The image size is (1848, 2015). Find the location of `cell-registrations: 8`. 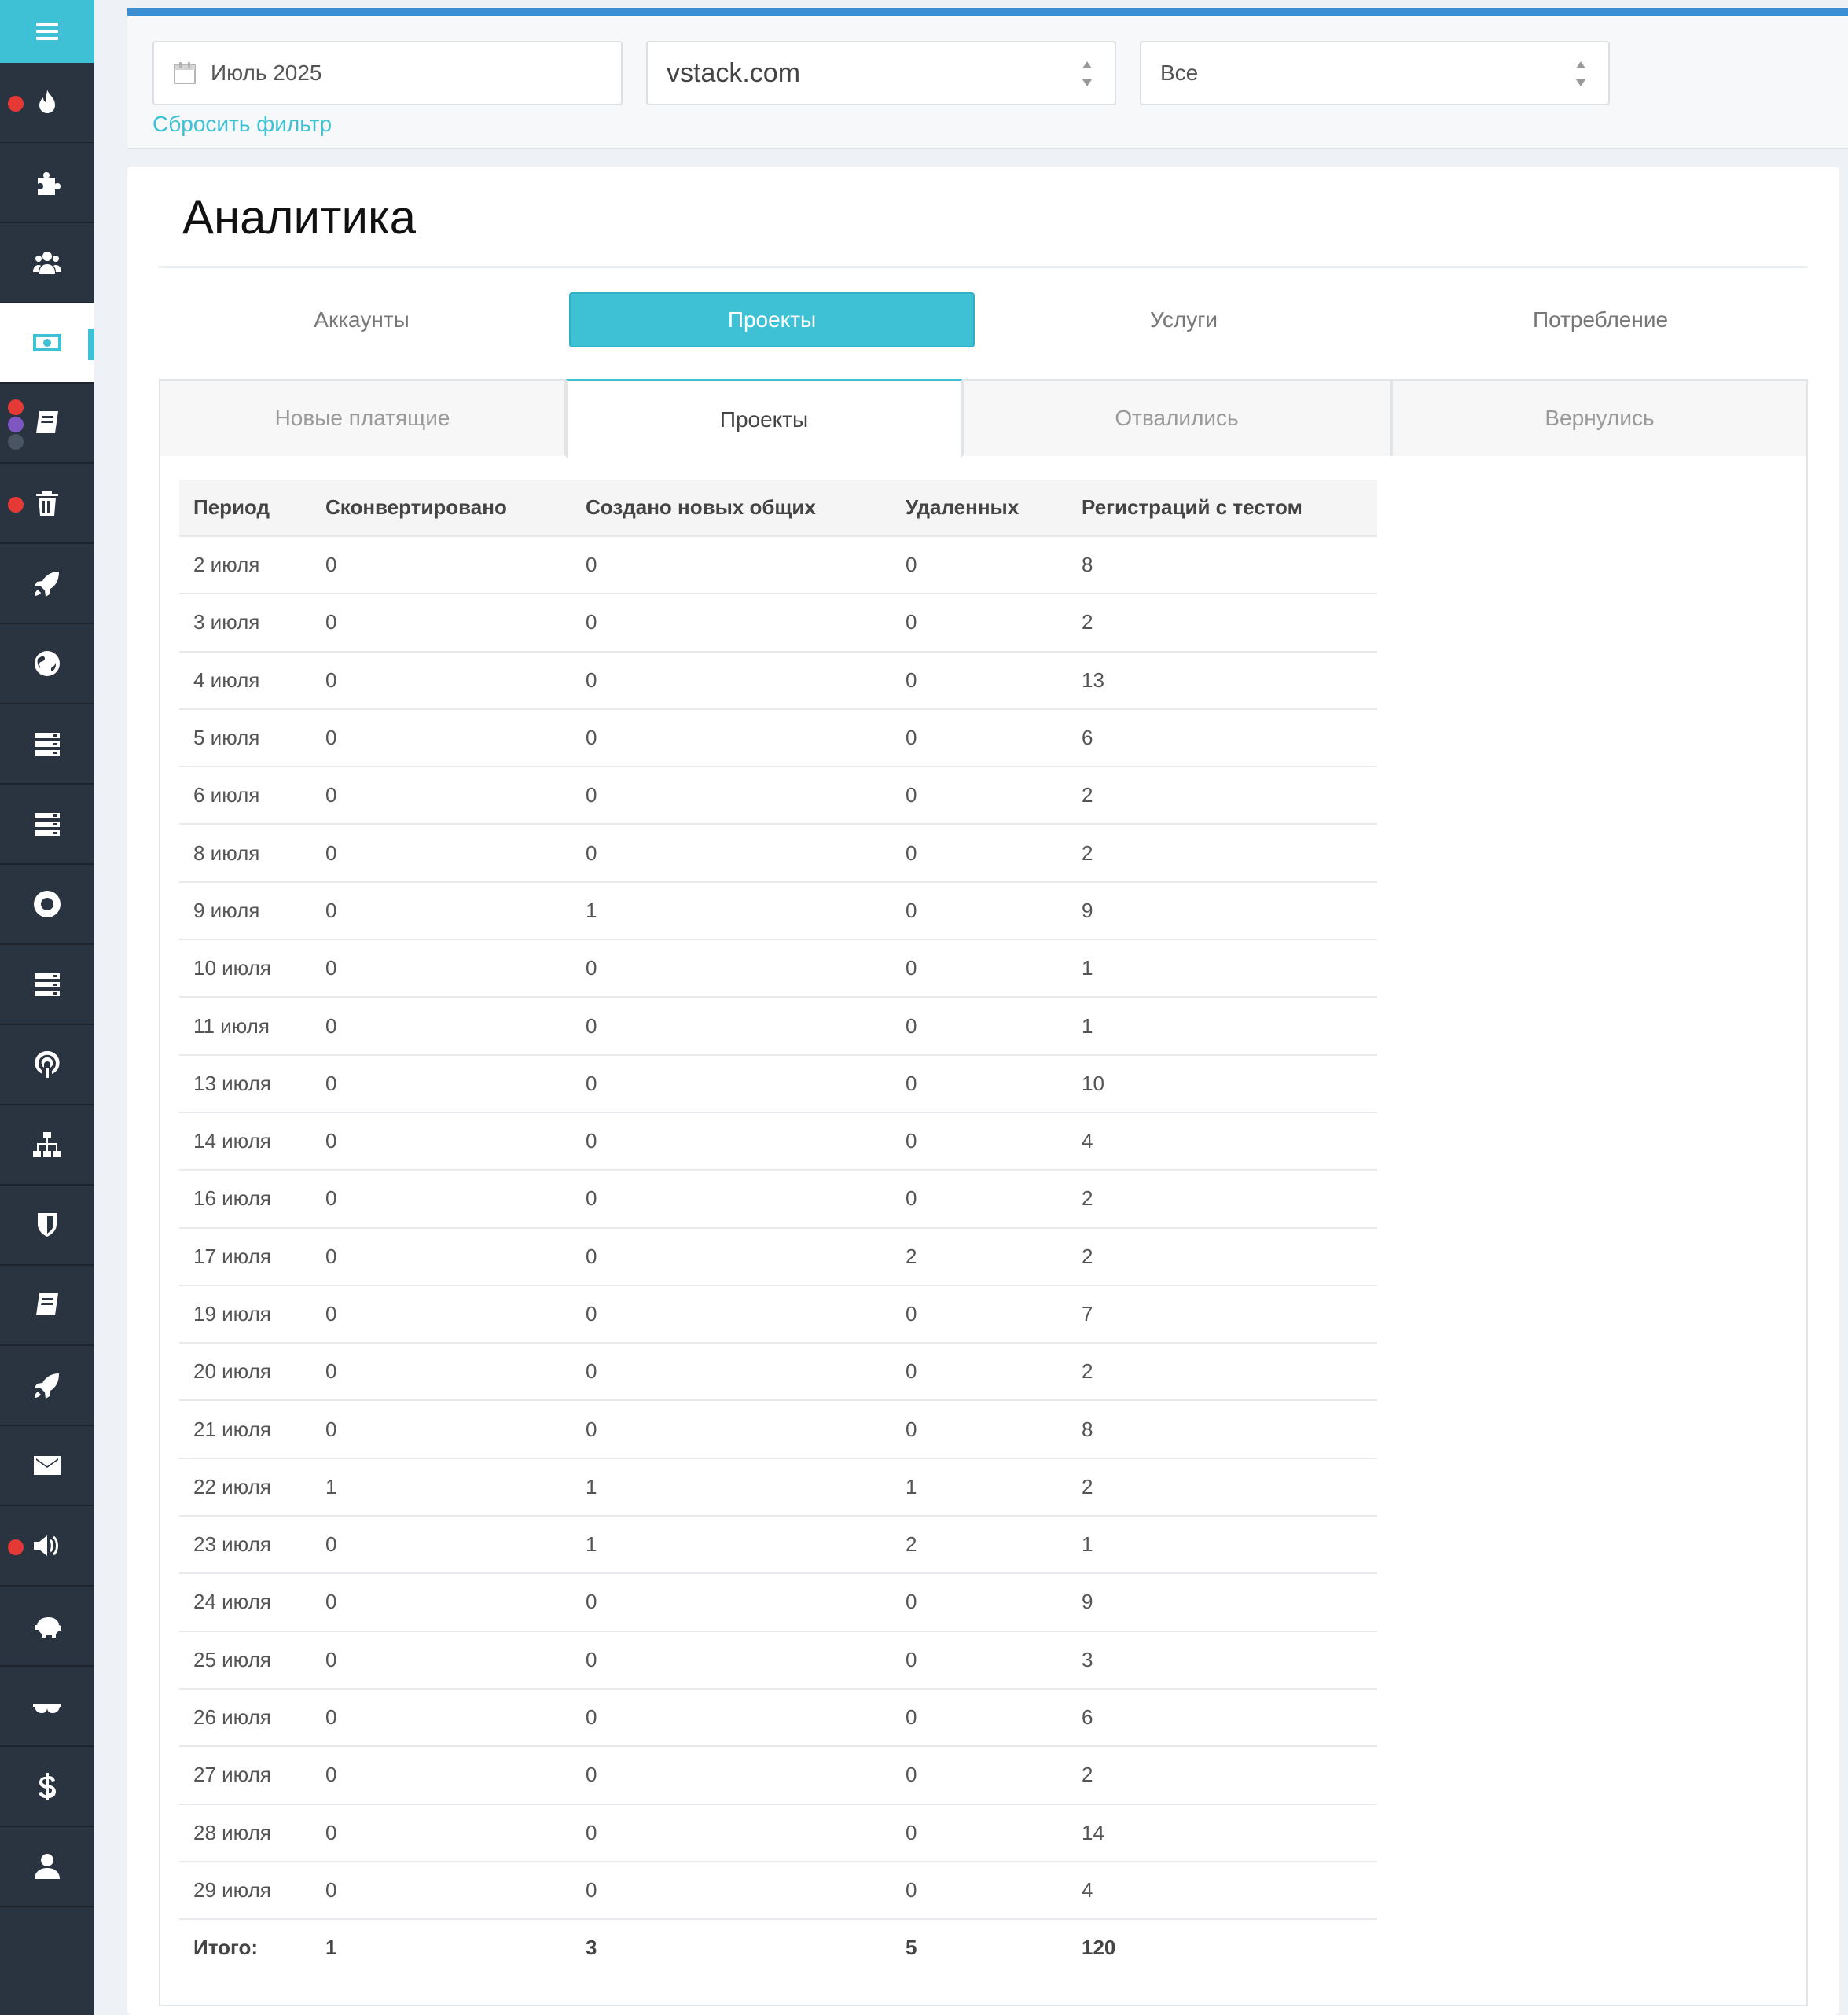

cell-registrations: 8 is located at coordinates (1222, 564).